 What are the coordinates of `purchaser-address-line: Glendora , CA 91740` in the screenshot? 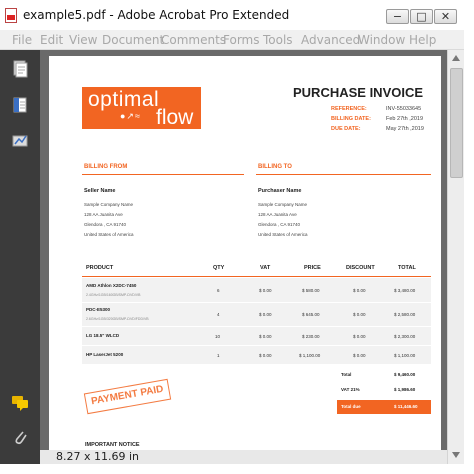 It's located at (279, 224).